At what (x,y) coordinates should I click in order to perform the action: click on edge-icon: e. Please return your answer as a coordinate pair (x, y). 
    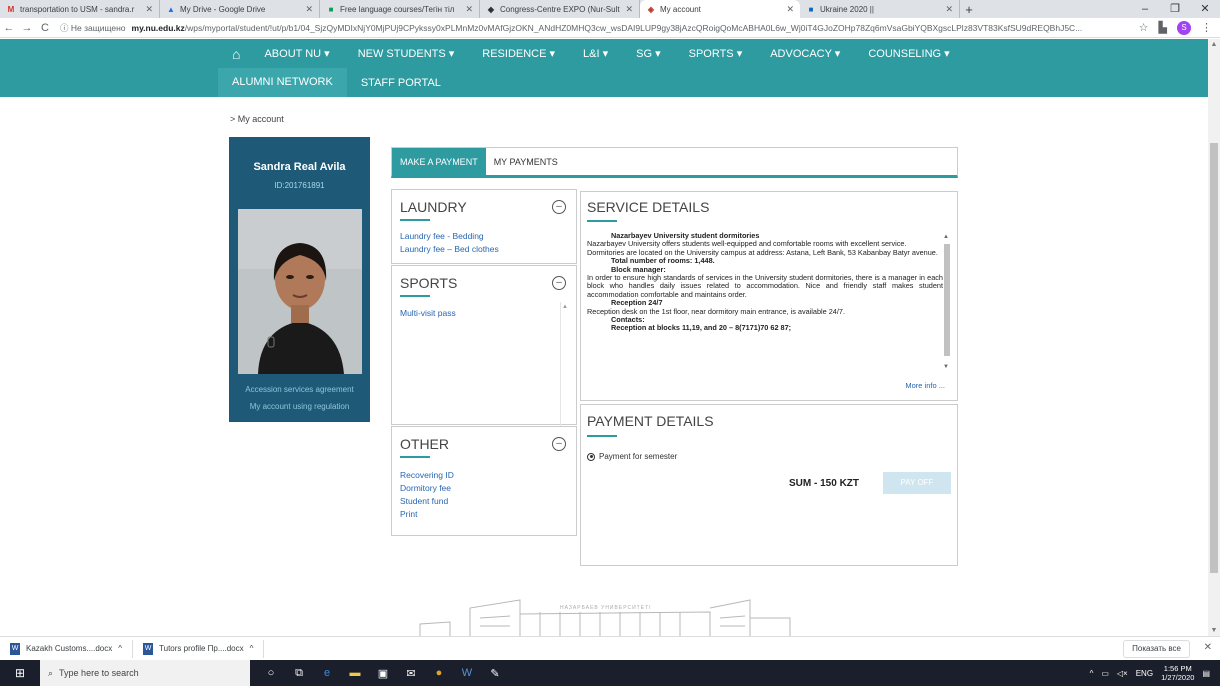
    Looking at the image, I should click on (327, 673).